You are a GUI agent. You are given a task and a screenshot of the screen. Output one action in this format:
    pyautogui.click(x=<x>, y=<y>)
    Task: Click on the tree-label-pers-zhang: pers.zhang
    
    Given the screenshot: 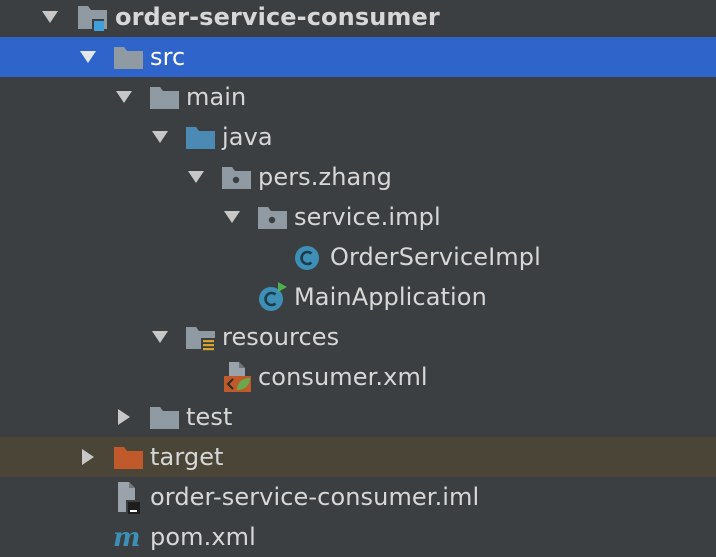 What is the action you would take?
    pyautogui.click(x=325, y=177)
    